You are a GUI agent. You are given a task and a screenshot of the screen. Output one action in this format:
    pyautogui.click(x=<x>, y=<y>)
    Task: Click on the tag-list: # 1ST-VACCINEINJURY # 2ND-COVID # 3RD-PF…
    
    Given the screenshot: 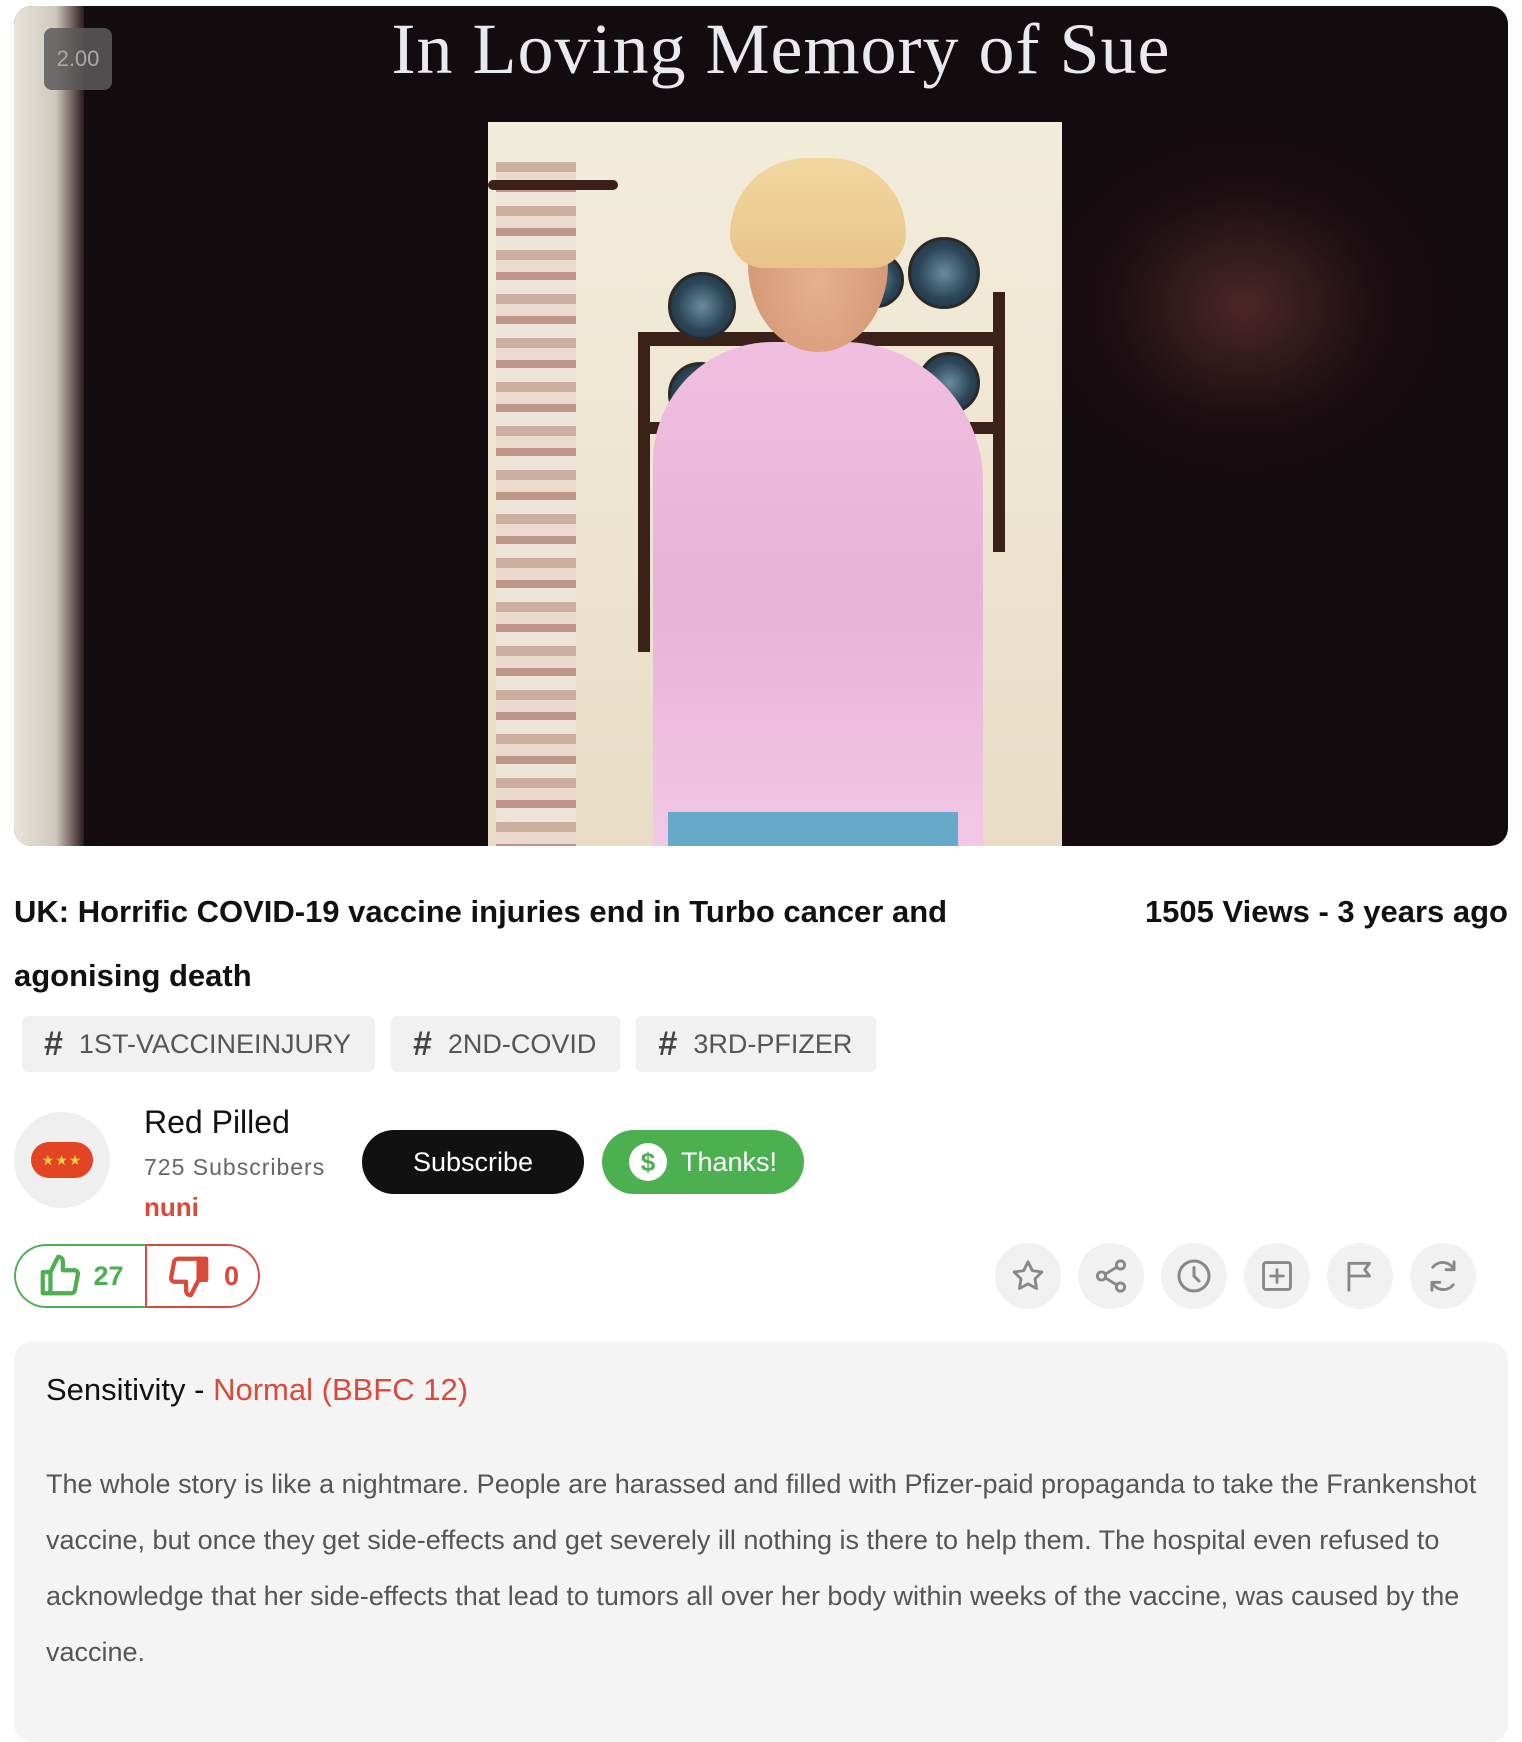 What is the action you would take?
    pyautogui.click(x=449, y=1044)
    